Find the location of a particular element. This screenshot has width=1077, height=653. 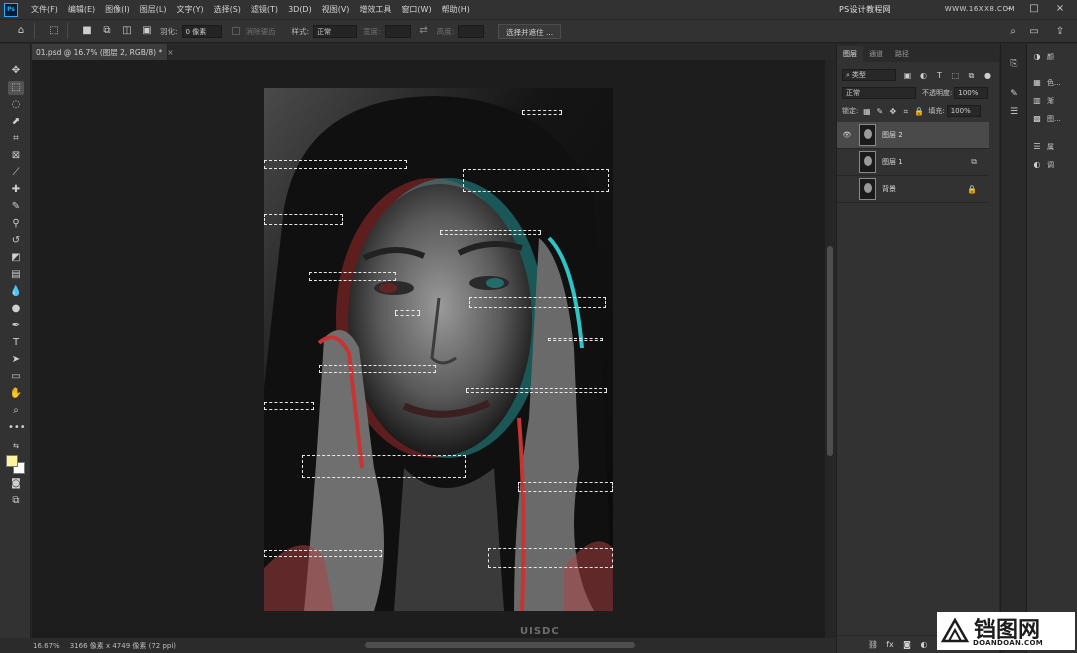

fill-input: 100% is located at coordinates (963, 111).